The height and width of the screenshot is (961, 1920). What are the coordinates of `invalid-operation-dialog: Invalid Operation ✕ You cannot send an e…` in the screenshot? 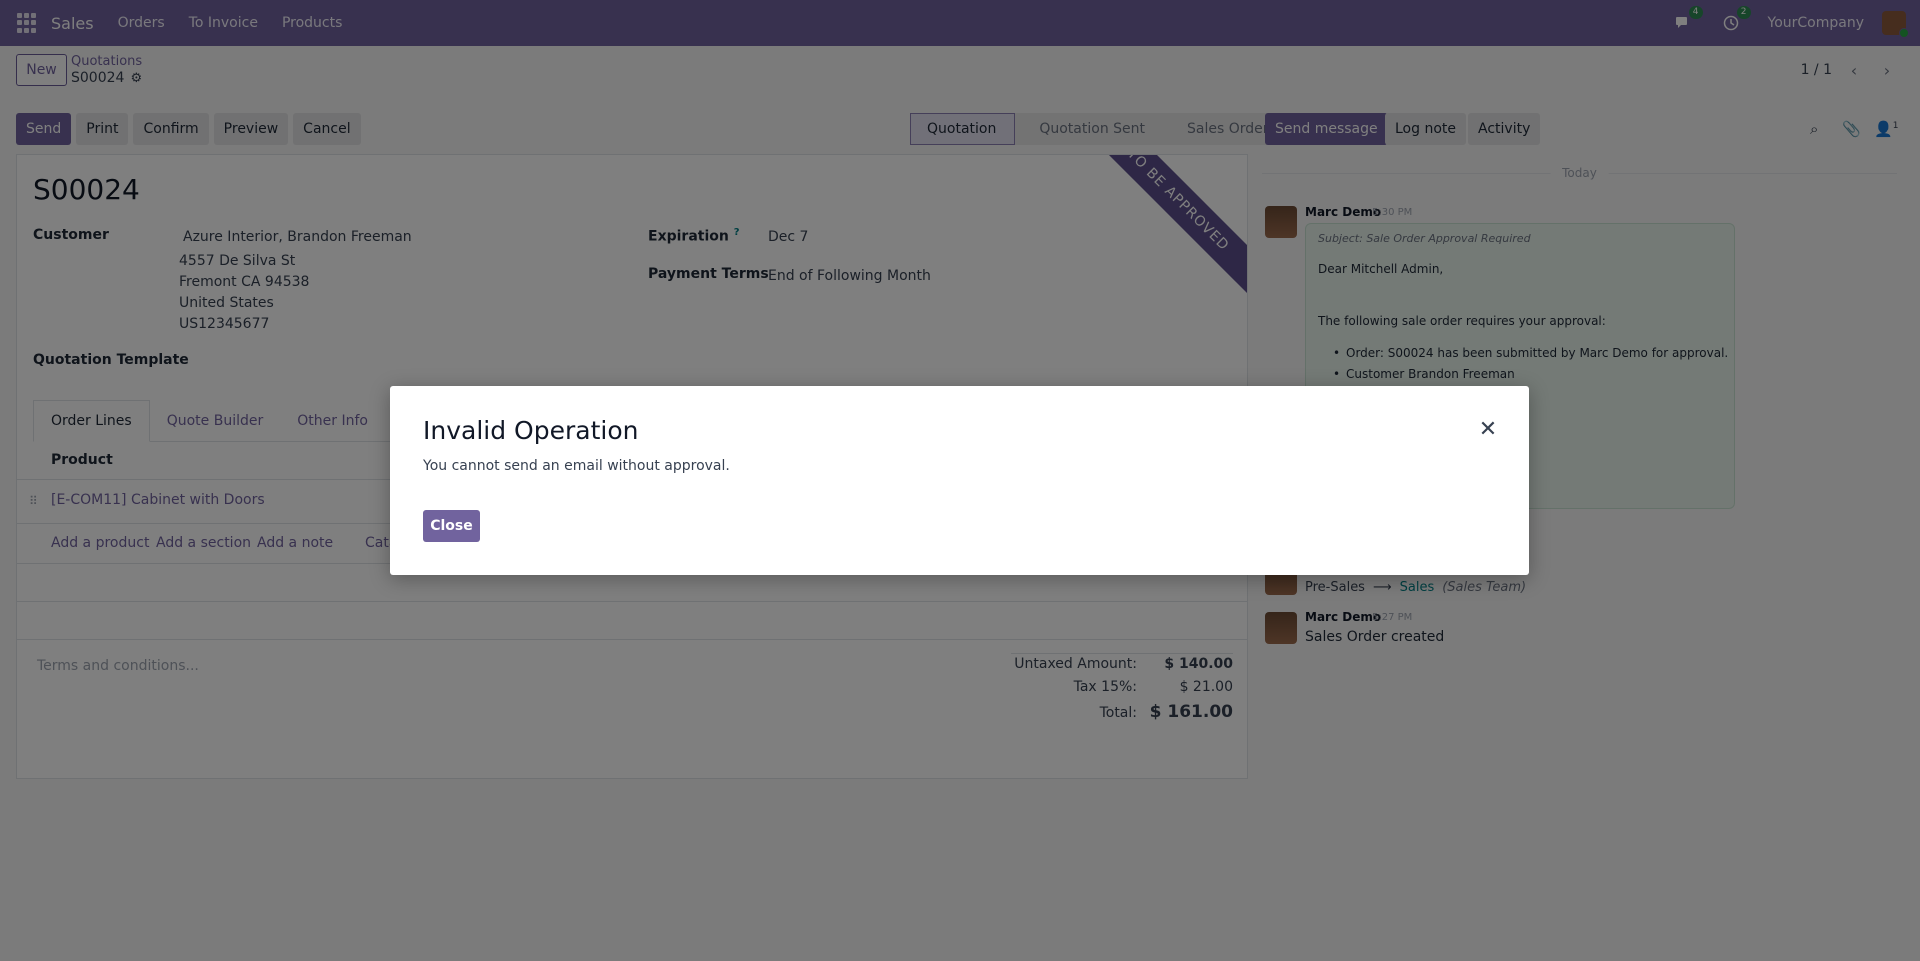 It's located at (959, 480).